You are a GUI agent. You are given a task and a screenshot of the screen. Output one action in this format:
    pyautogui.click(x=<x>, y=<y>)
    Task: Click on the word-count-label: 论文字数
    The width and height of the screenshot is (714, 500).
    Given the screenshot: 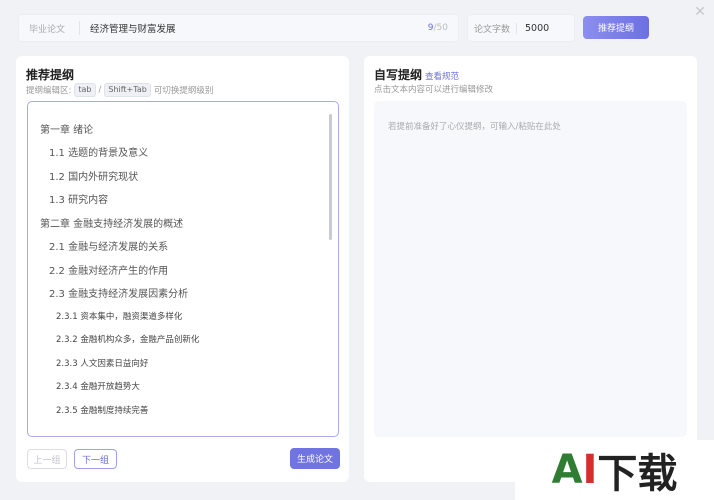 What is the action you would take?
    pyautogui.click(x=492, y=29)
    